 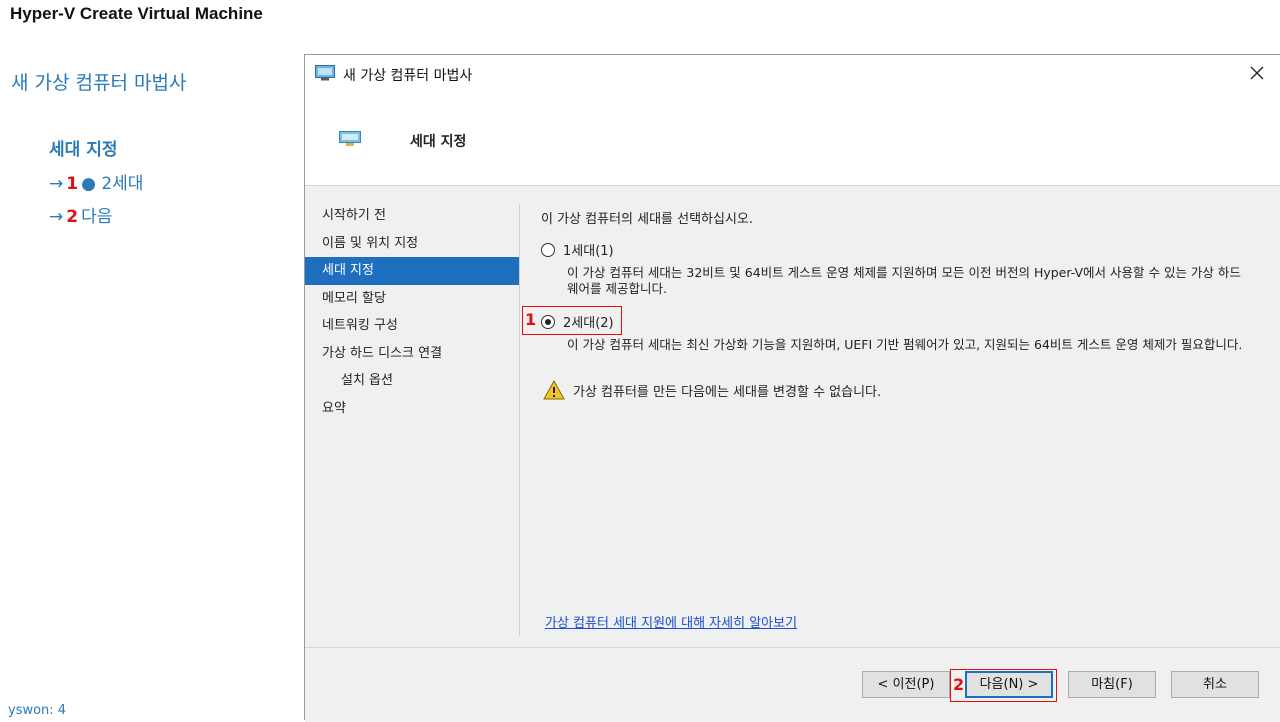 I want to click on previous-button: < 이전(P), so click(x=906, y=684).